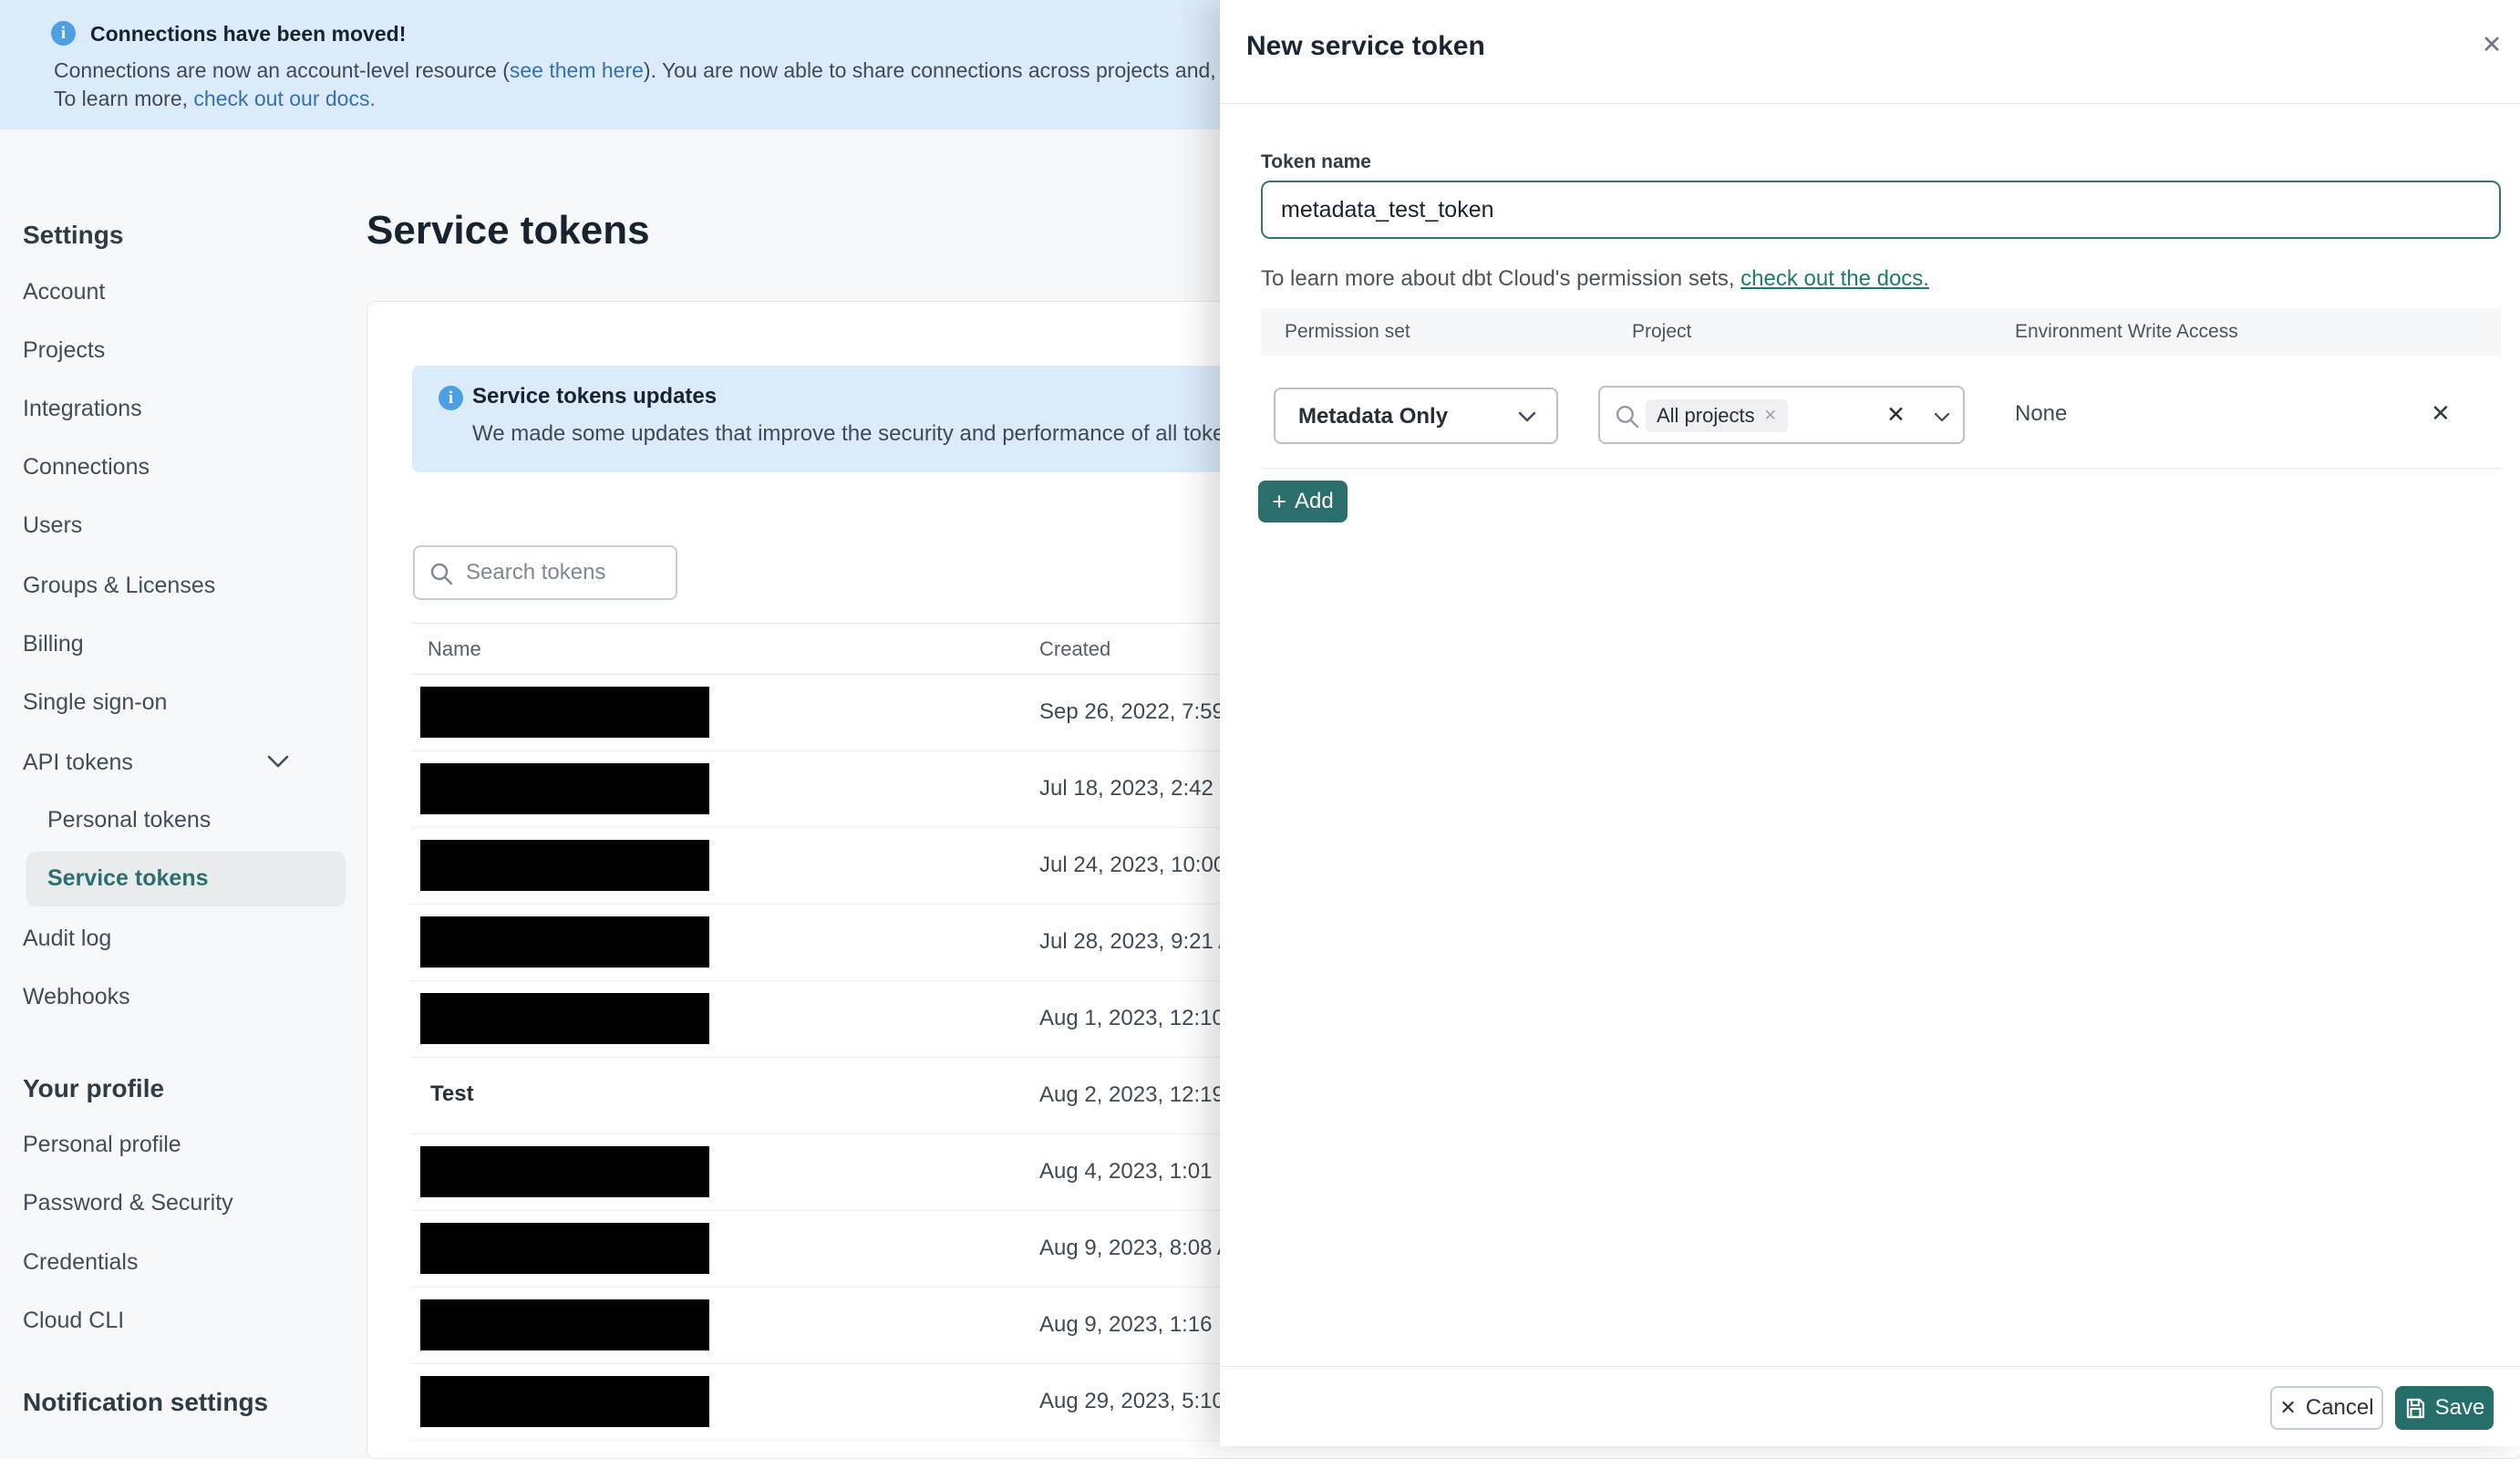  What do you see at coordinates (1316, 161) in the screenshot?
I see `token-name-label: Token name` at bounding box center [1316, 161].